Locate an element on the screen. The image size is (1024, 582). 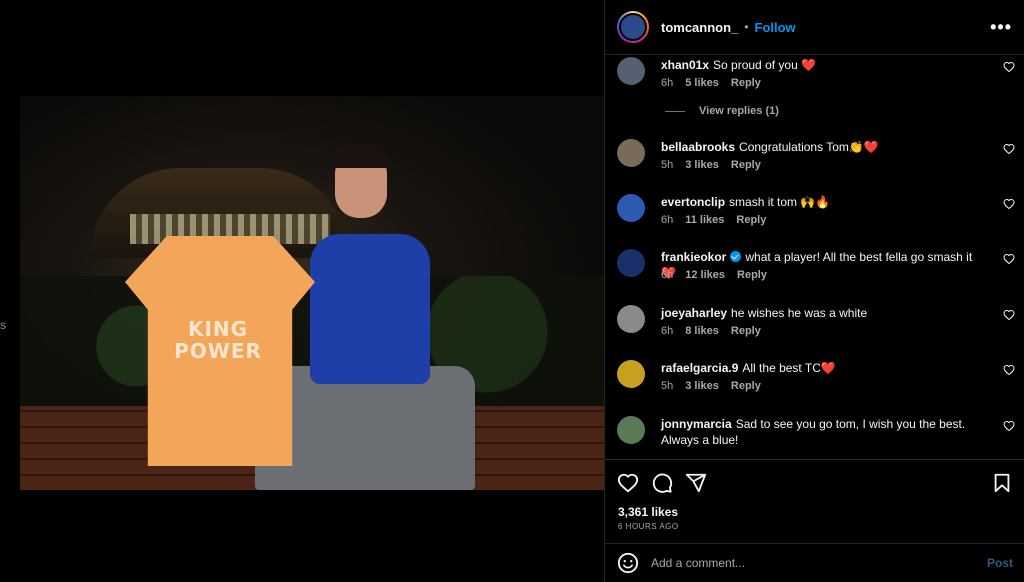
person-hair is located at coordinates (361, 156).